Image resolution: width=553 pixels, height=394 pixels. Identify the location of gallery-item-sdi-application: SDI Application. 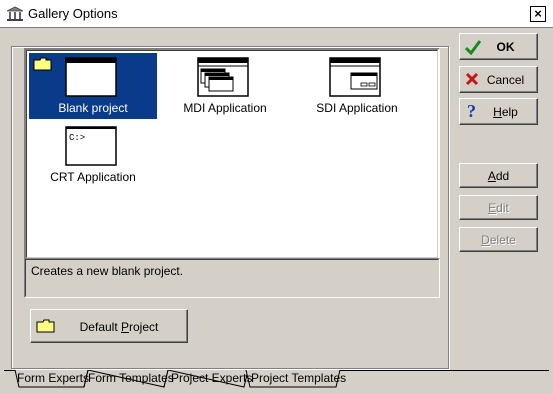
(357, 86).